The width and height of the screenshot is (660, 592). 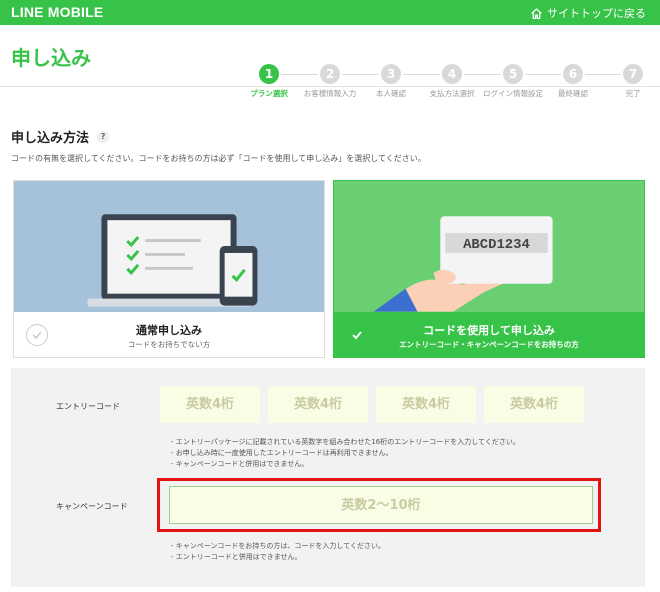 I want to click on top-bar: LINE MOBILE サイトトップに戻る, so click(x=330, y=12).